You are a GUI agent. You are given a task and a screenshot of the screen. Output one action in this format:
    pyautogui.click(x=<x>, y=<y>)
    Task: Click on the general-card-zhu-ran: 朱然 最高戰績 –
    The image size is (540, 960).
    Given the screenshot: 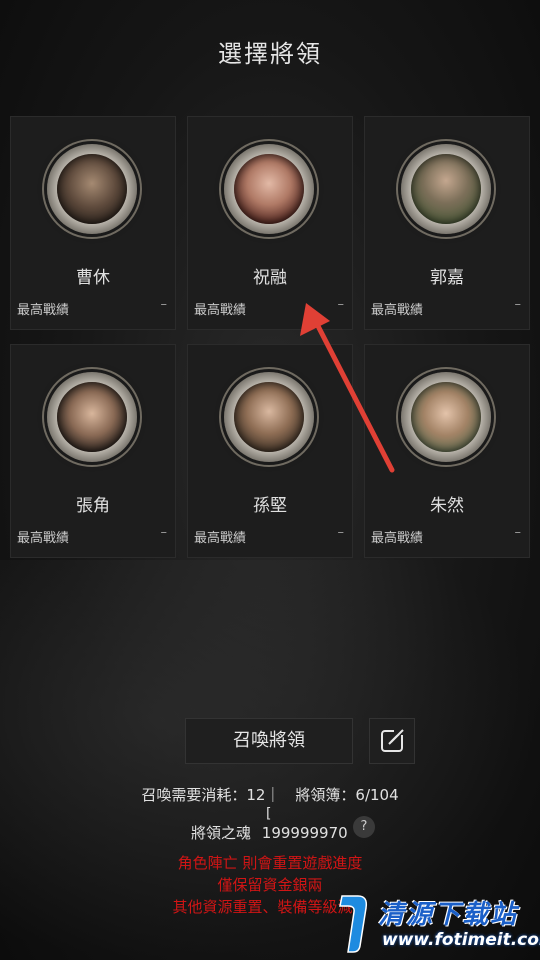 What is the action you would take?
    pyautogui.click(x=447, y=451)
    